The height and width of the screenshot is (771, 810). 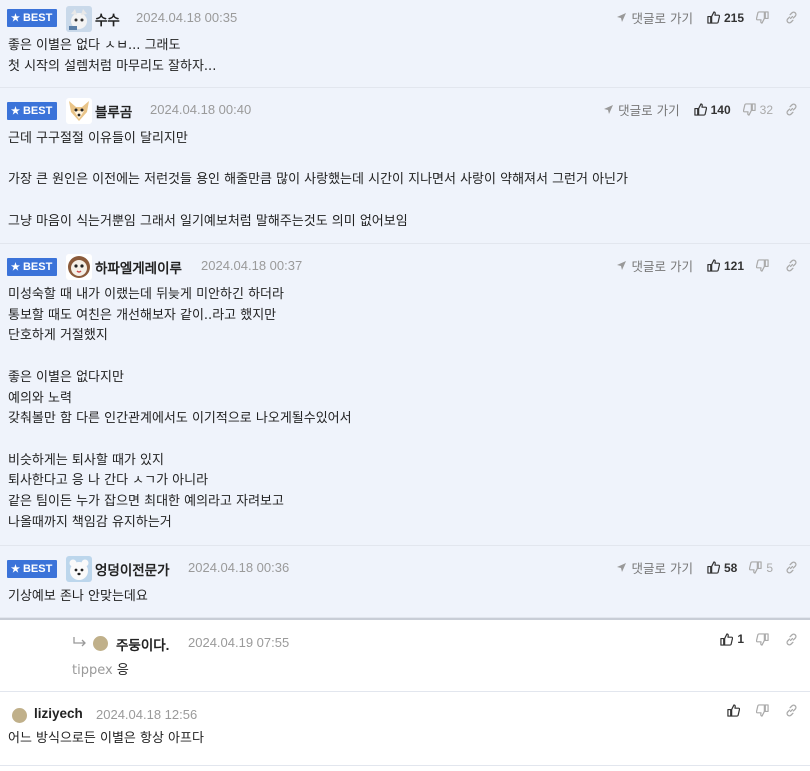 What do you see at coordinates (86, 460) in the screenshot?
I see `comment-line: 비슷하게는 퇴사할 때가 있지` at bounding box center [86, 460].